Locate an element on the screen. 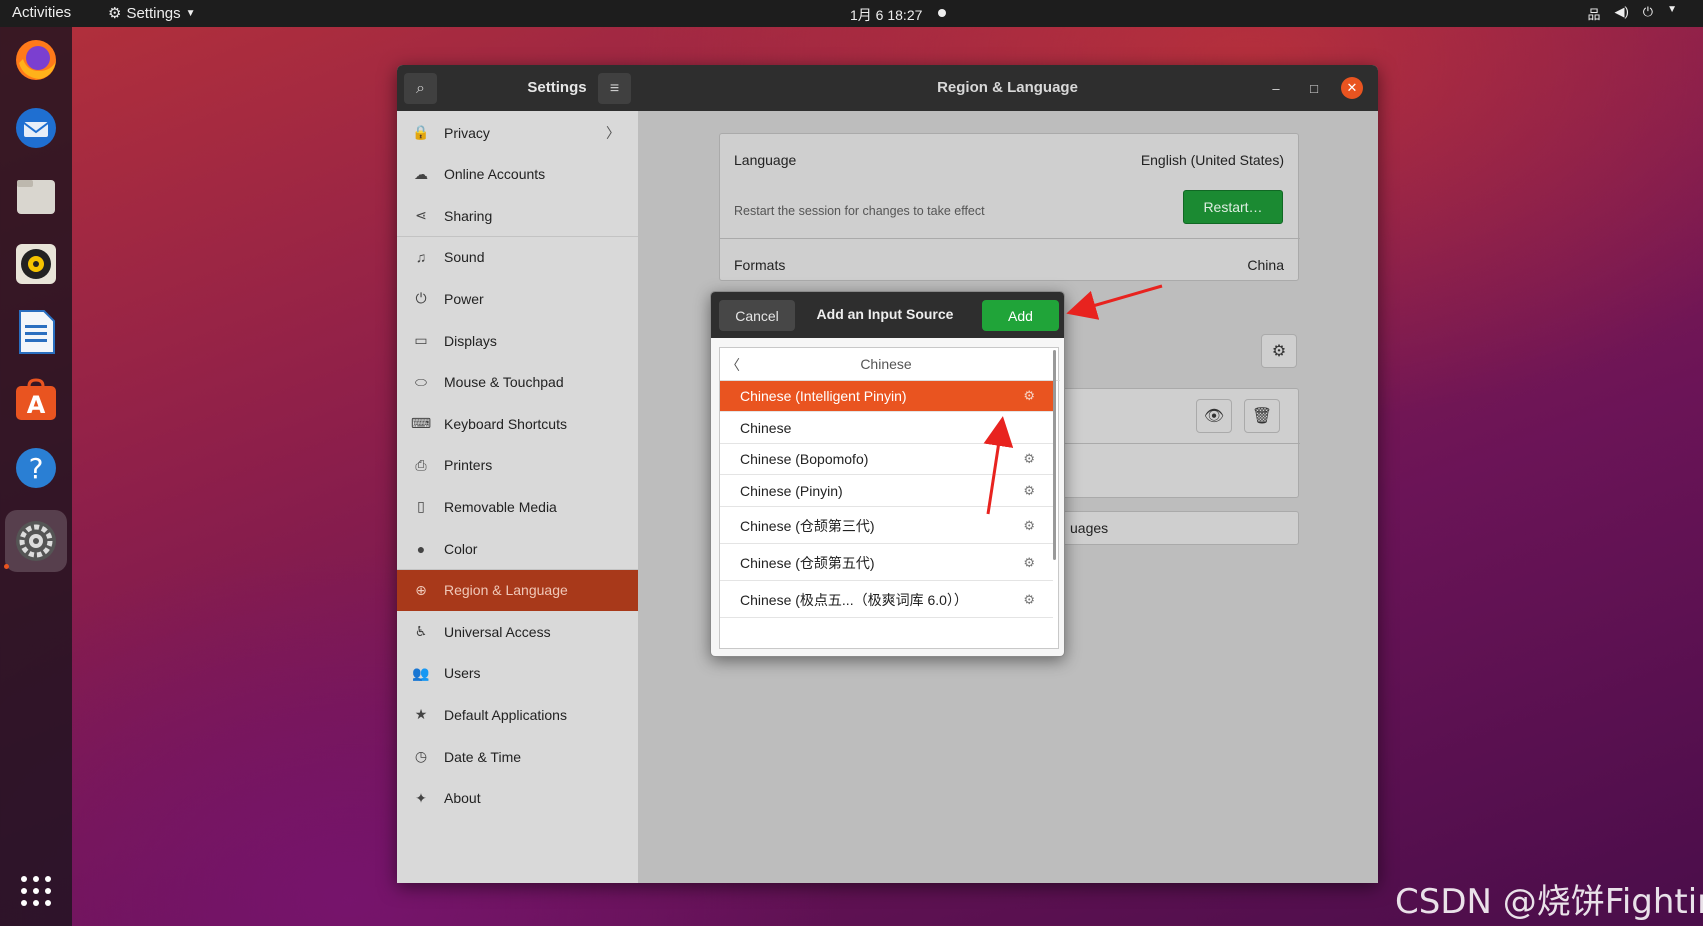  arrow-to-selected-row is located at coordinates (998, 465).